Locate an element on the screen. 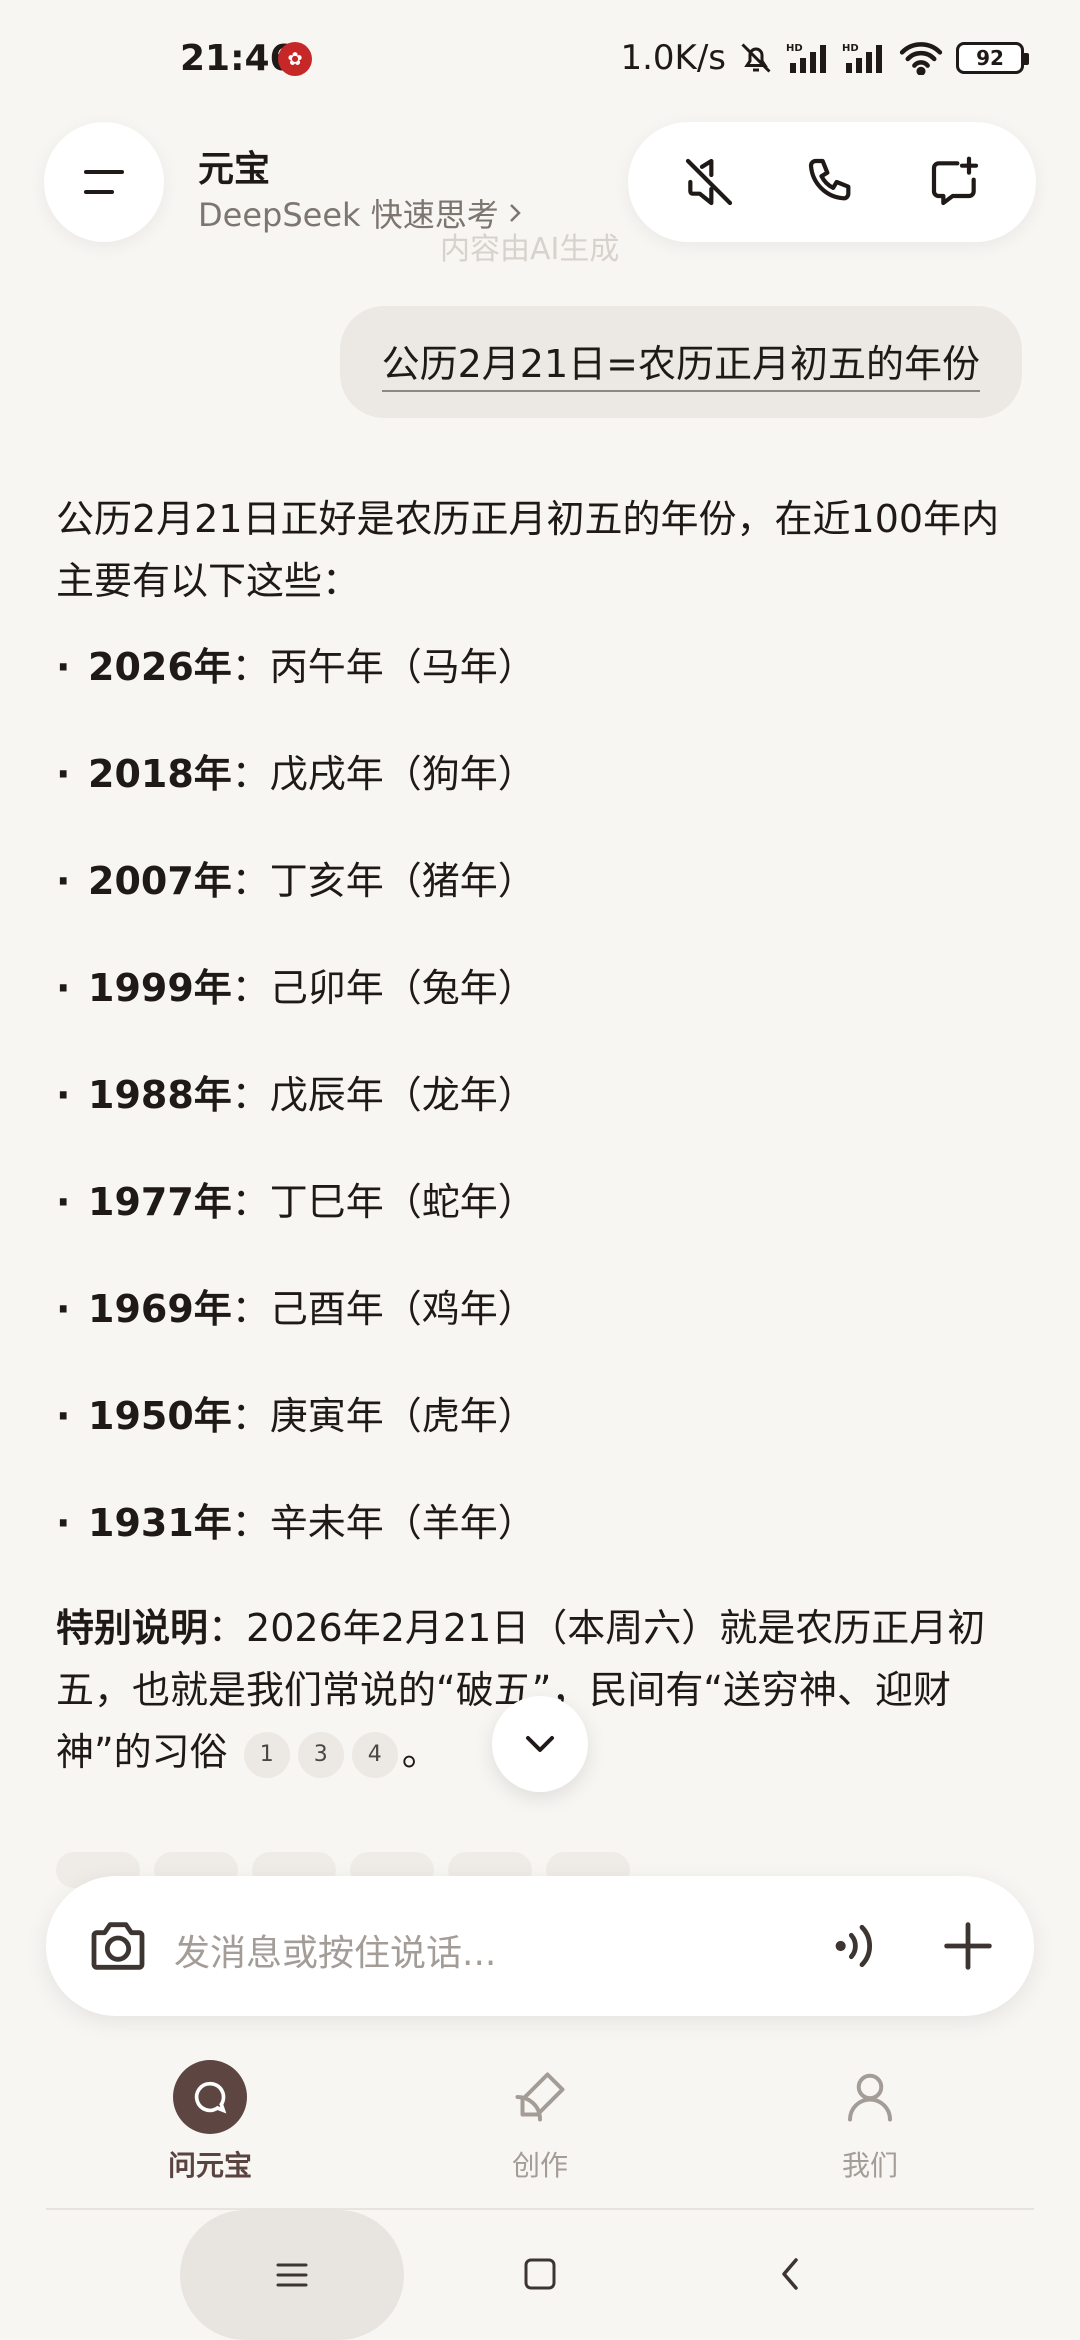 Image resolution: width=1080 pixels, height=2340 pixels. nav-label: 我们 is located at coordinates (869, 2165).